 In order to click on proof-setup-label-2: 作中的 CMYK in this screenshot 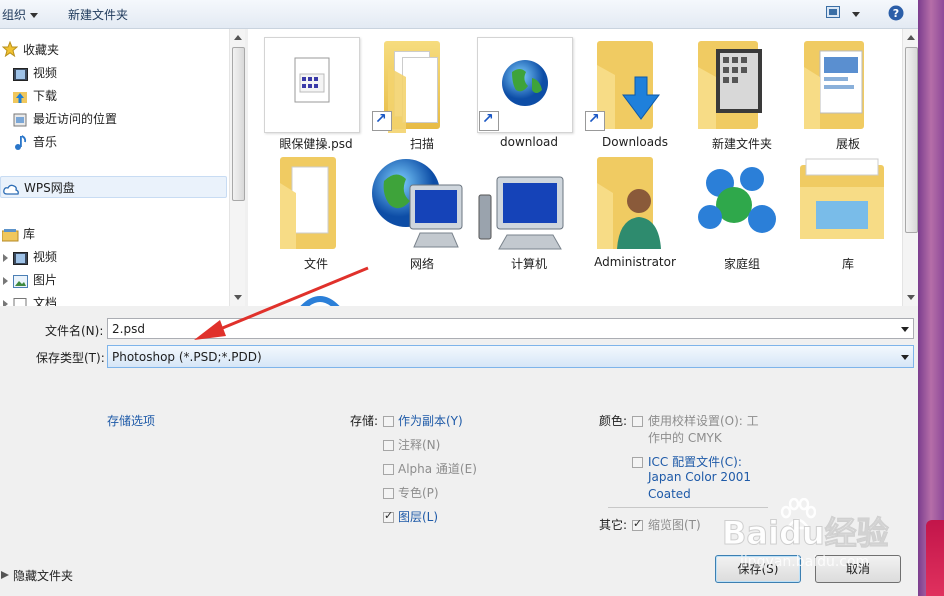, I will do `click(685, 438)`.